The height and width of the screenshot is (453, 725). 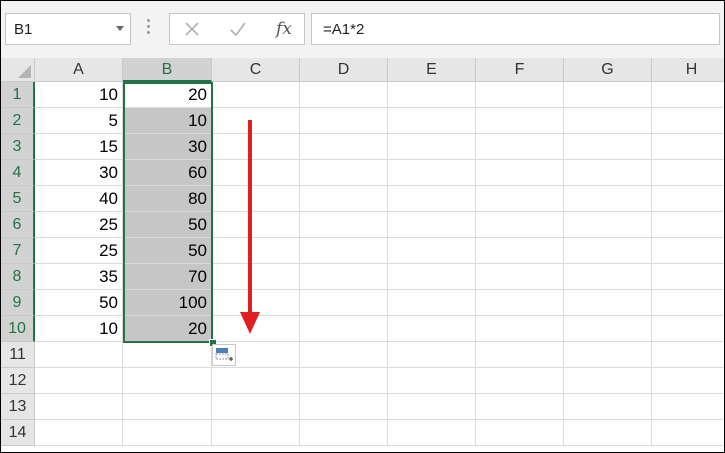 What do you see at coordinates (256, 381) in the screenshot?
I see `cell-c12` at bounding box center [256, 381].